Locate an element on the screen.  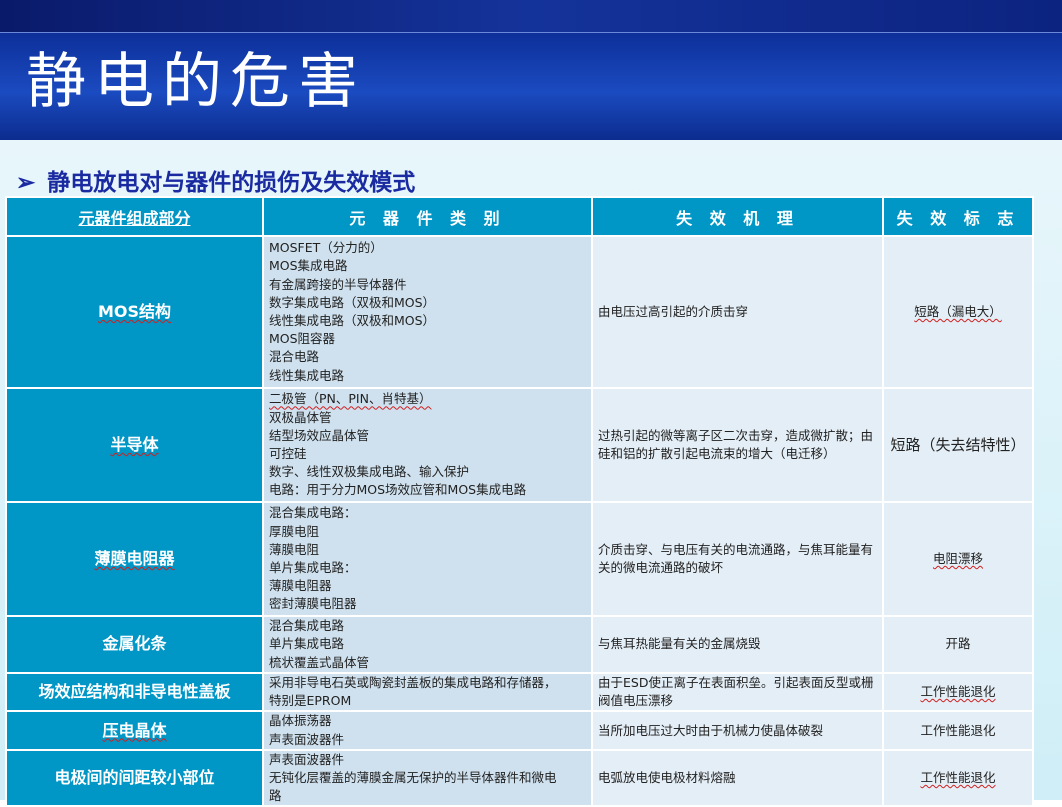
item-line: 电路：用于分力MOS场效应管和MOS集成电路 is located at coordinates (398, 490).